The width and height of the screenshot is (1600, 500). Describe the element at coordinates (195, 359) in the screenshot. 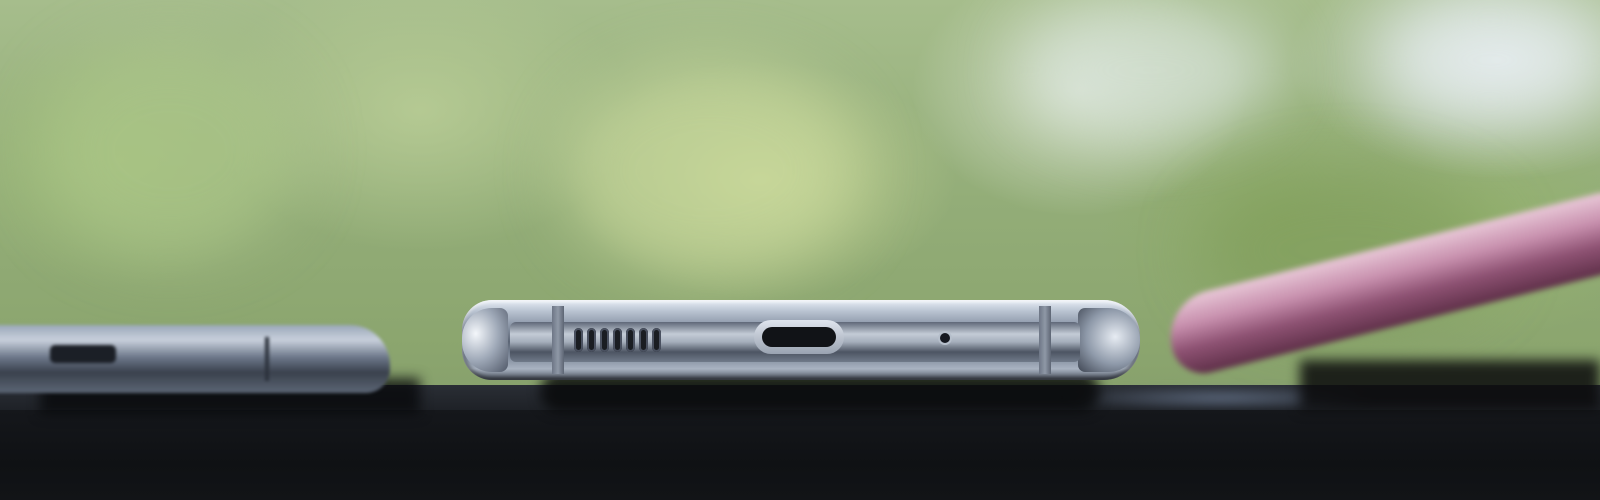

I see `left-phone` at that location.